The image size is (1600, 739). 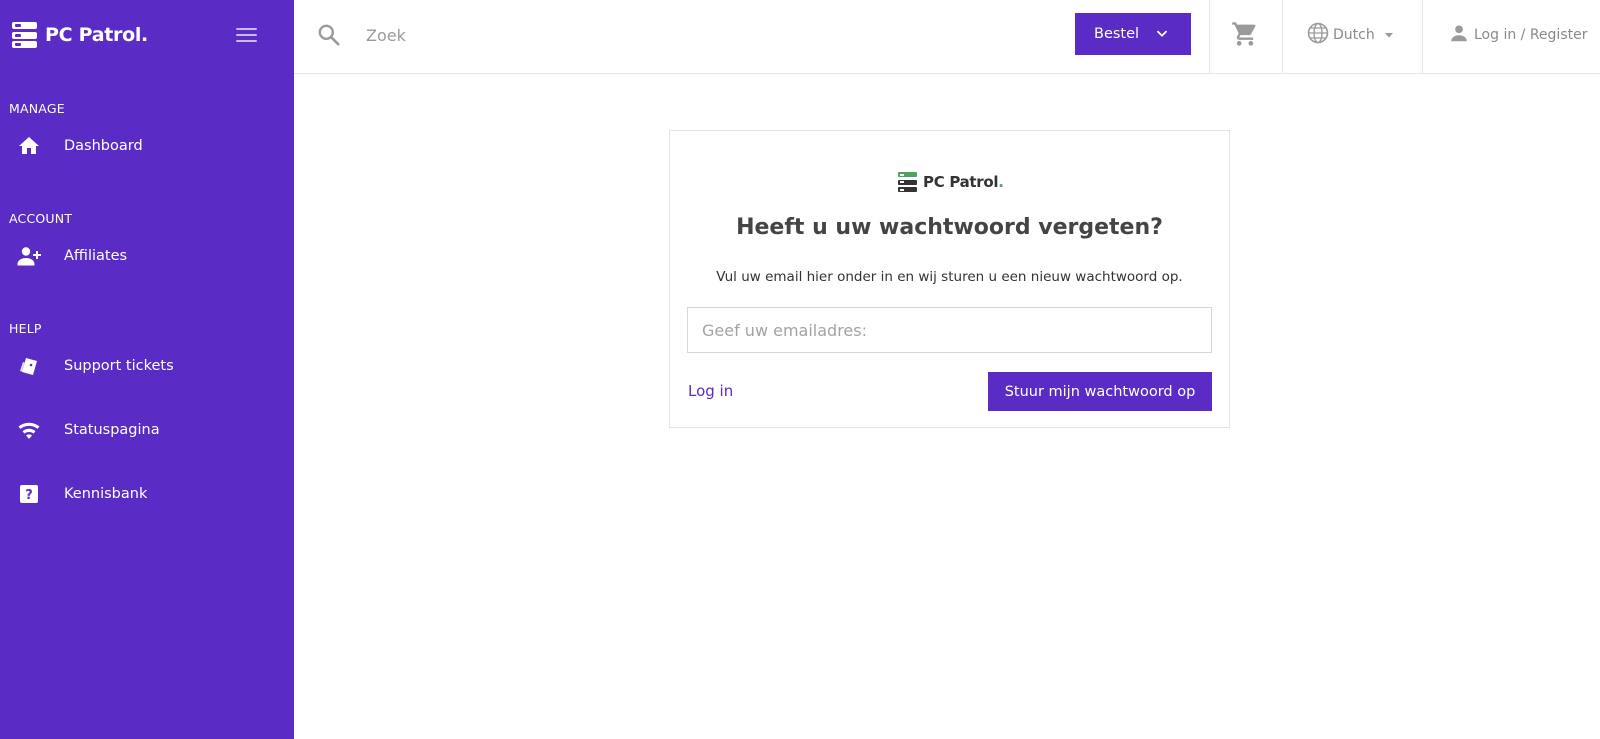 What do you see at coordinates (25, 328) in the screenshot?
I see `section-title-help: HELP` at bounding box center [25, 328].